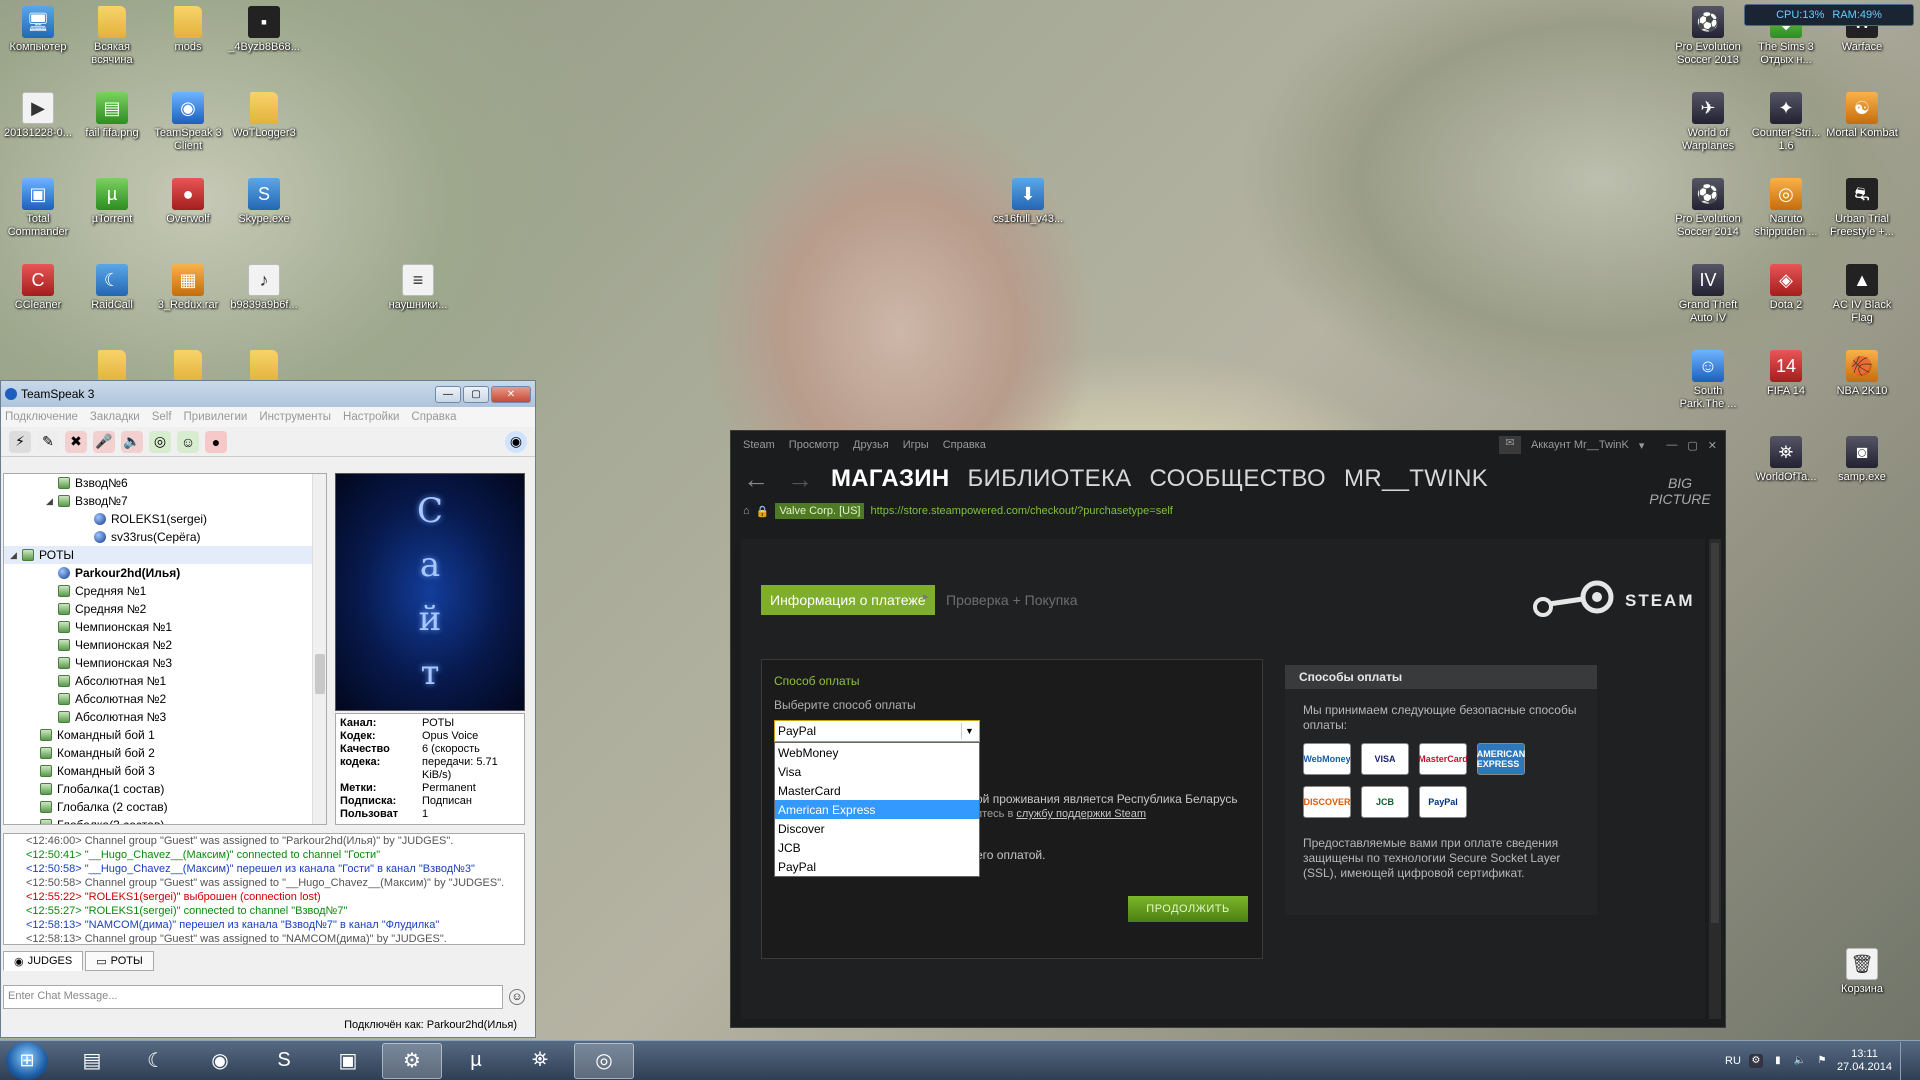 The width and height of the screenshot is (1920, 1080). Describe the element at coordinates (1862, 116) in the screenshot. I see `desktop-icon: ☯ Mortal Kombat` at that location.